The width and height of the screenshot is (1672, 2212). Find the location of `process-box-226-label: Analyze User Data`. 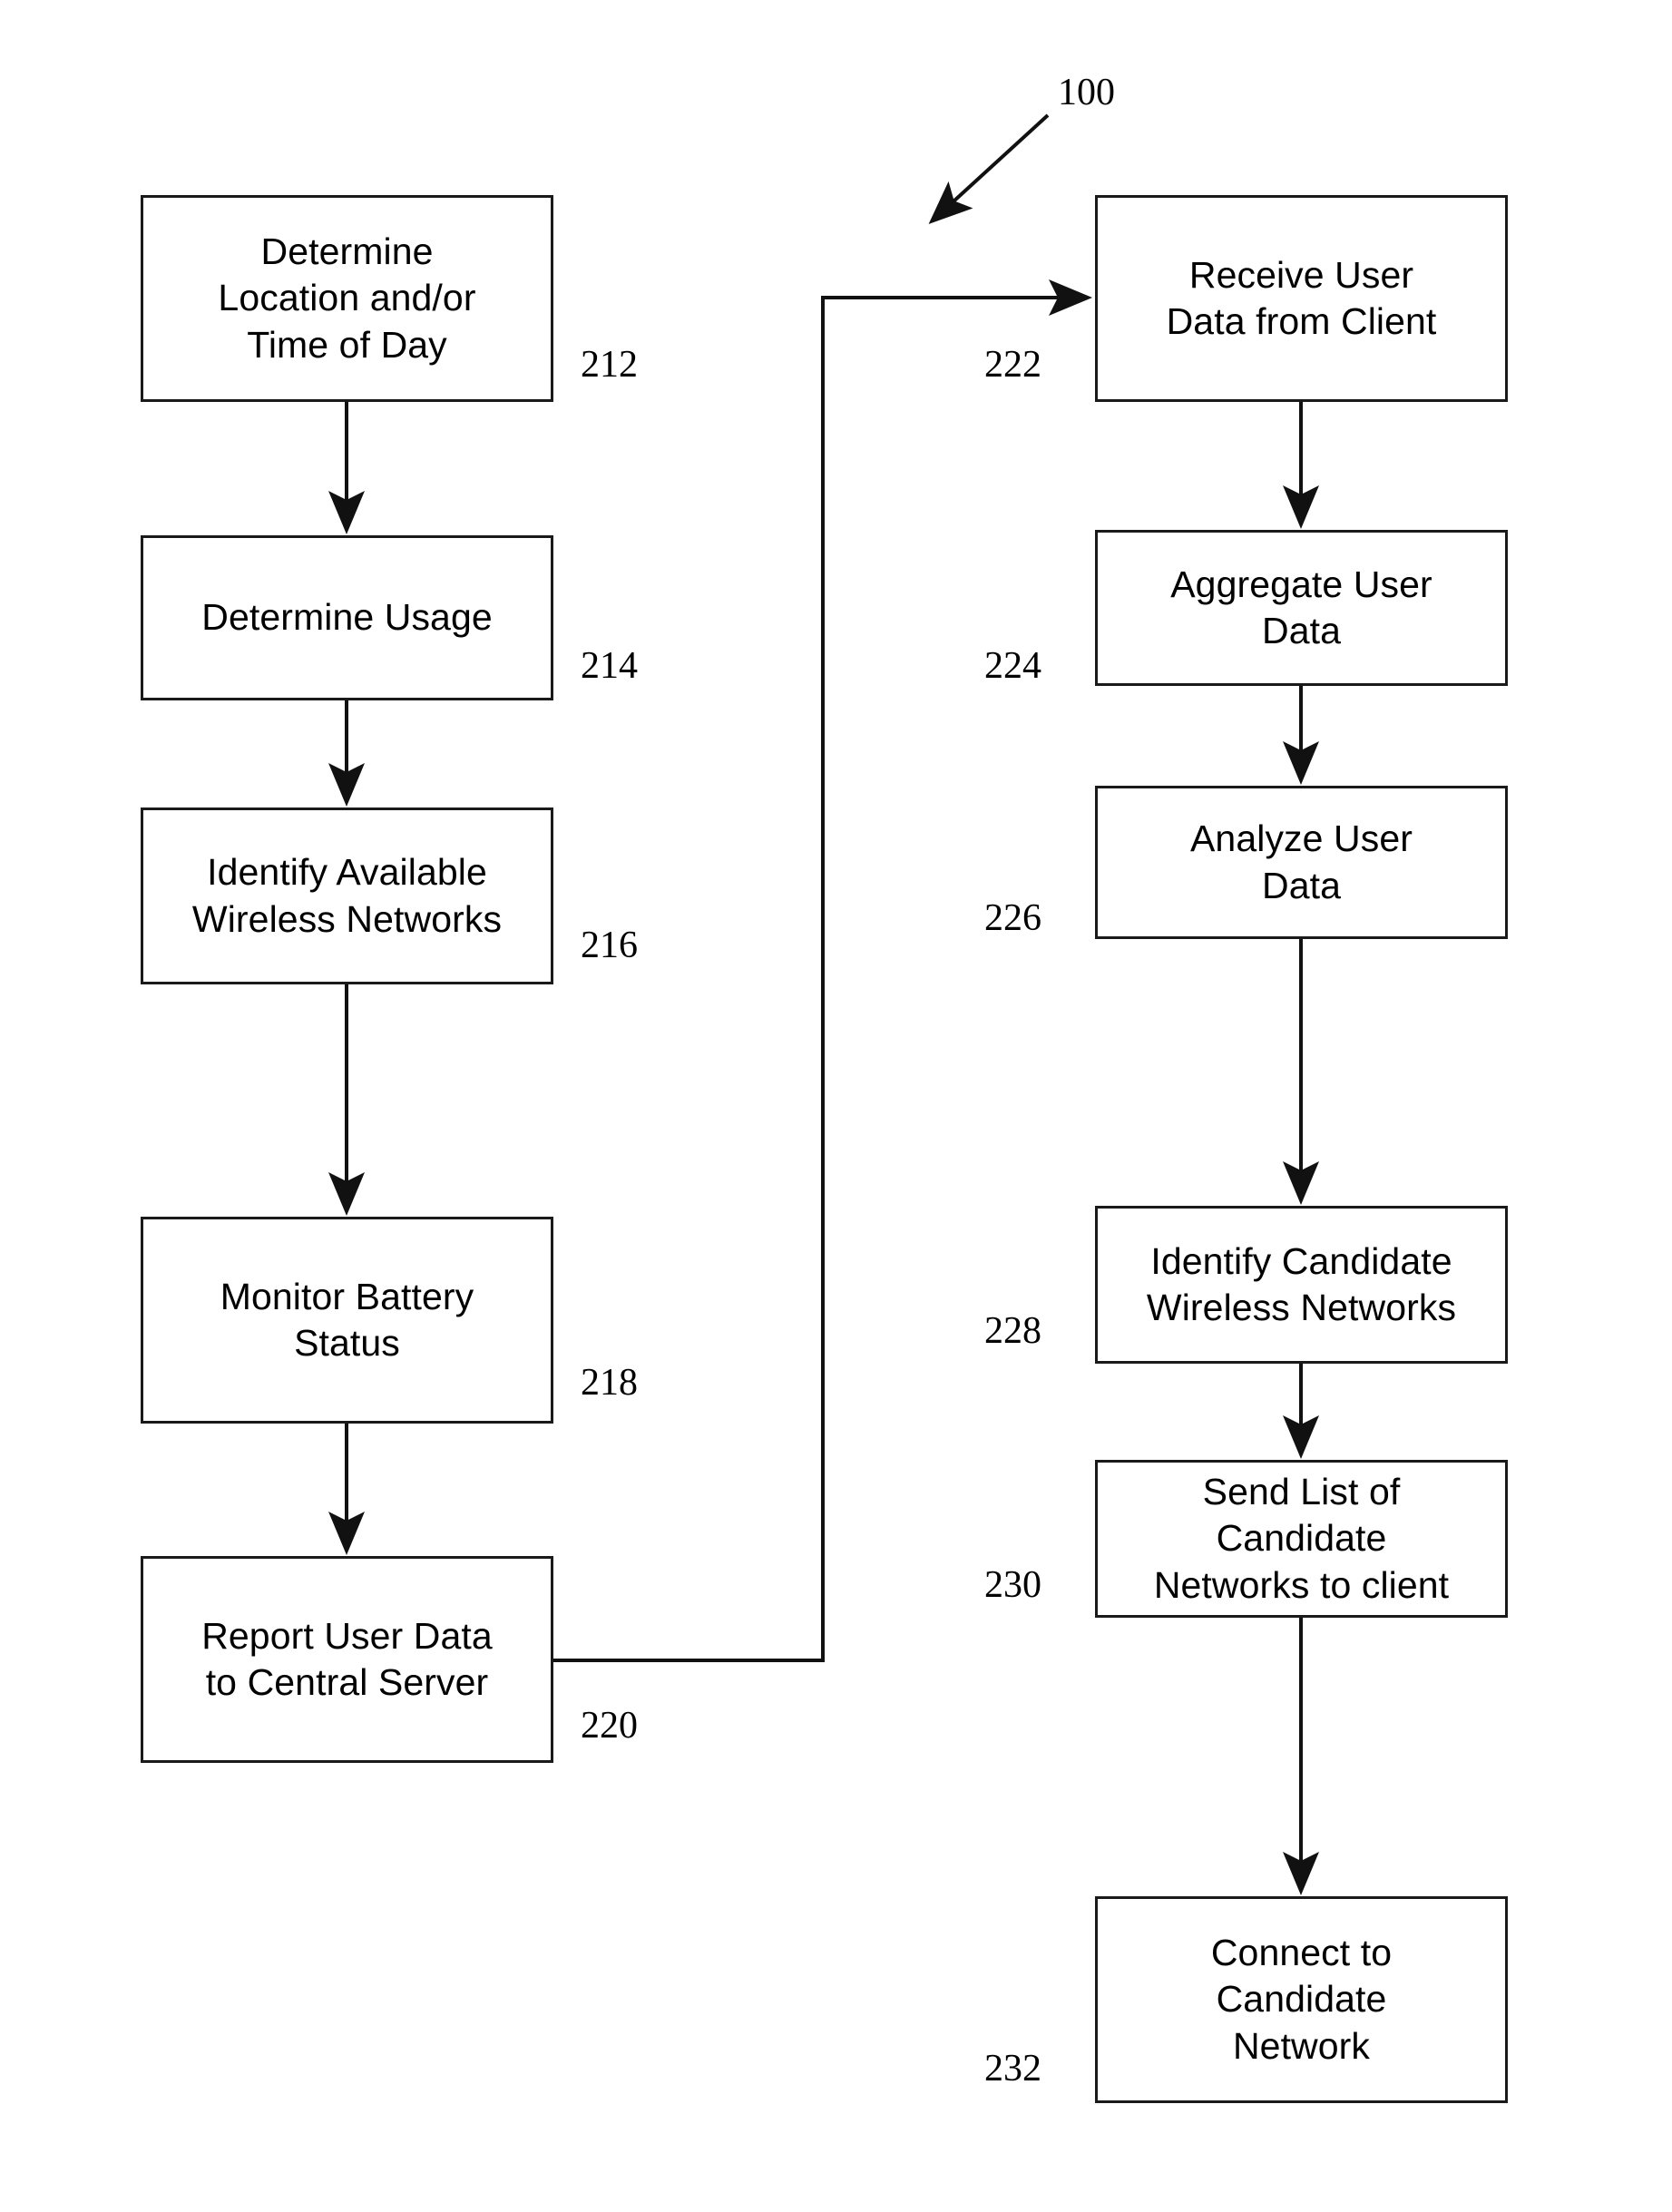

process-box-226-label: Analyze User Data is located at coordinates (1301, 861).